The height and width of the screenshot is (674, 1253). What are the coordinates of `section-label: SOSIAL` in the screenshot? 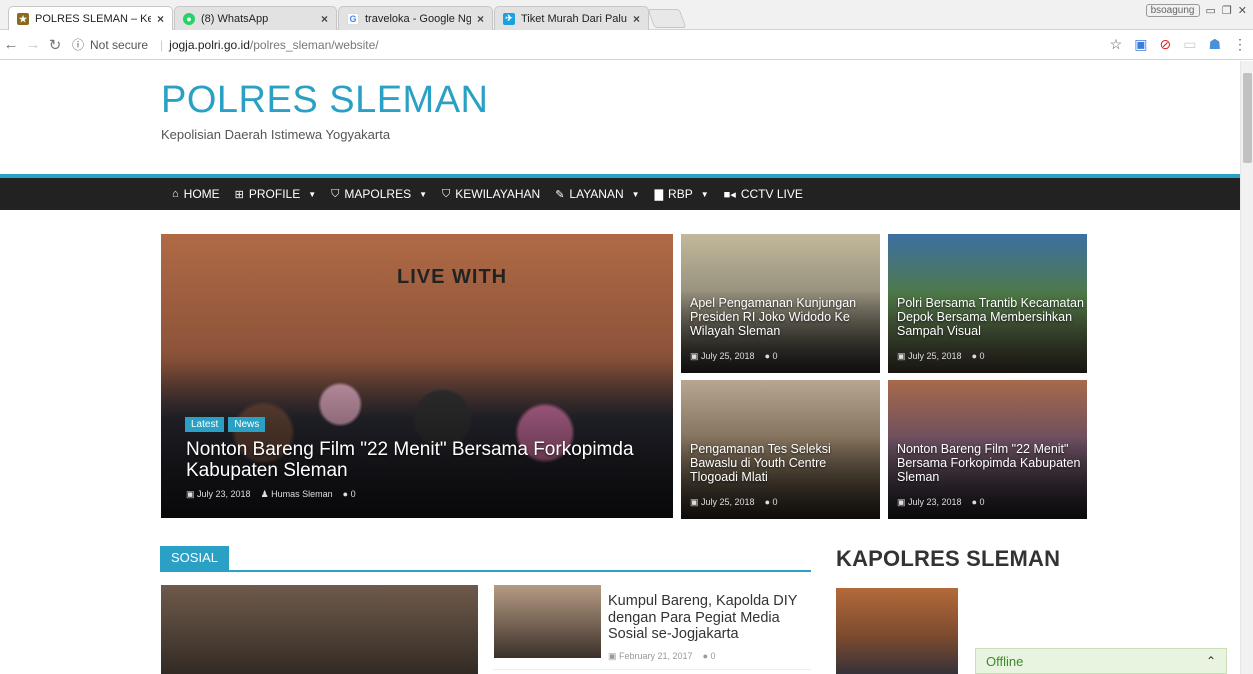 It's located at (194, 558).